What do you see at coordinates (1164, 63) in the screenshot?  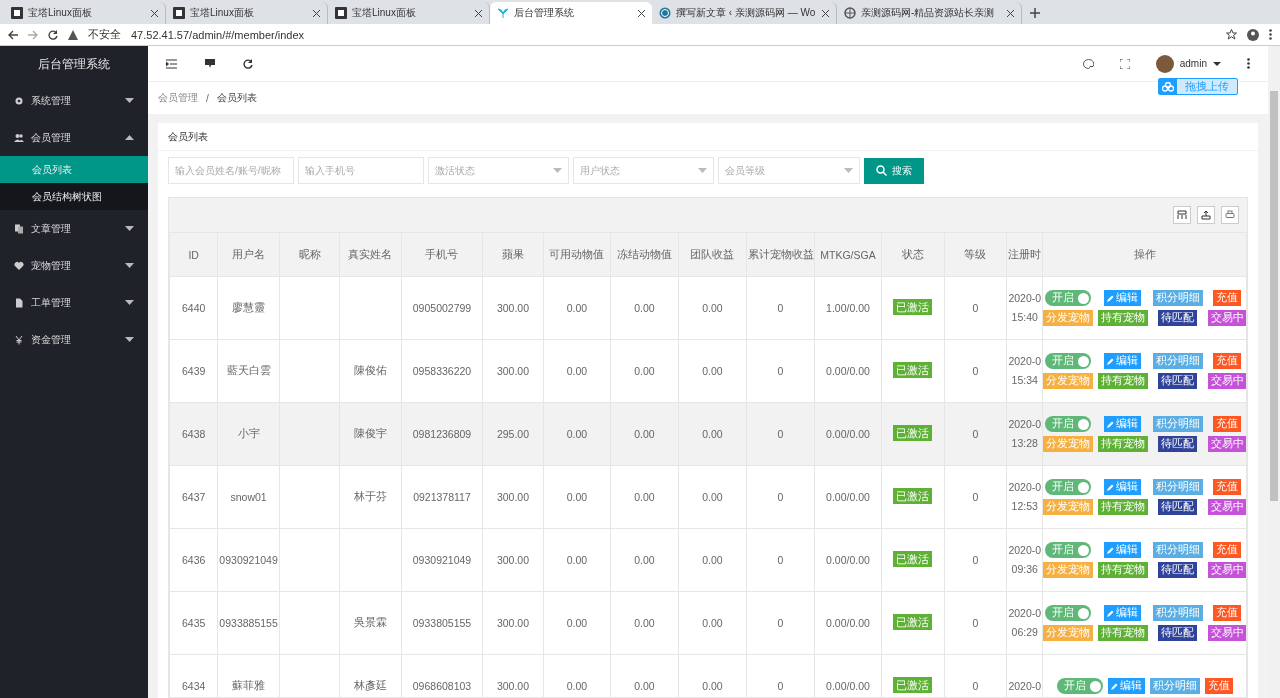 I see `avatar` at bounding box center [1164, 63].